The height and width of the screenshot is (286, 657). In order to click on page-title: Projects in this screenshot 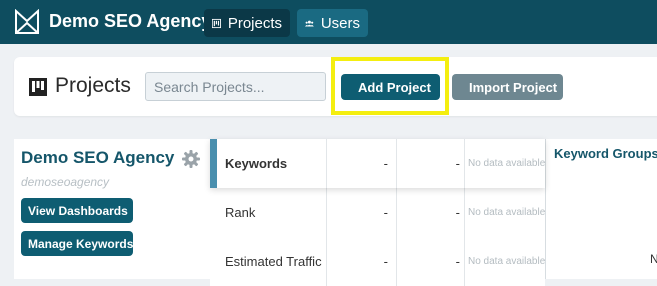, I will do `click(93, 85)`.